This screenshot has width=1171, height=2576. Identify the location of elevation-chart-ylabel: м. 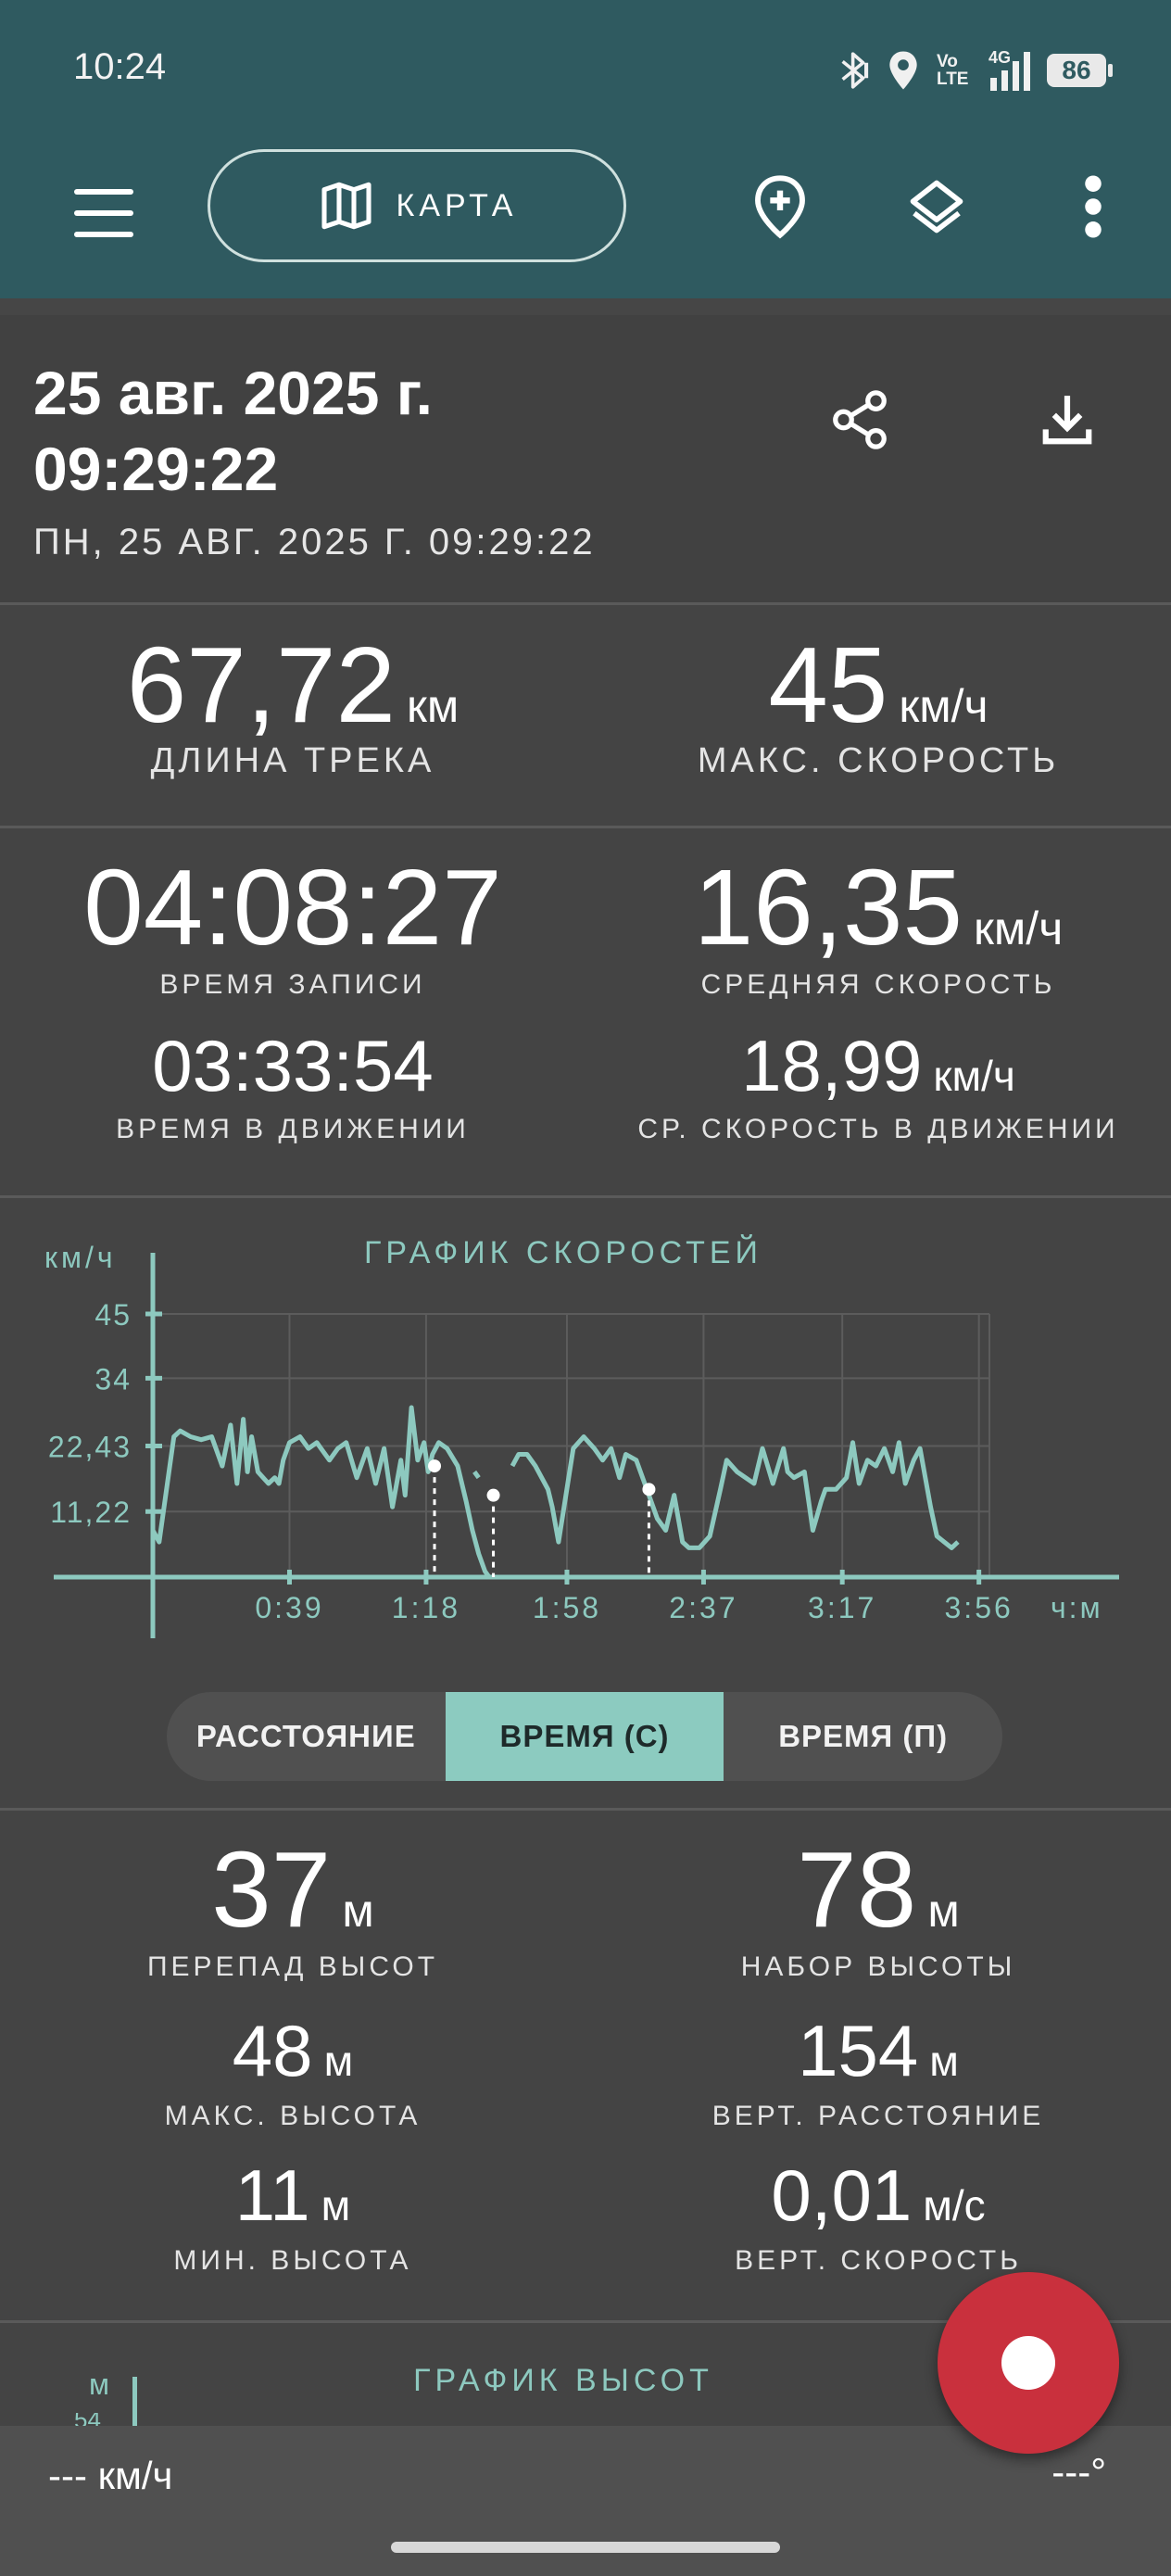
(99, 2384).